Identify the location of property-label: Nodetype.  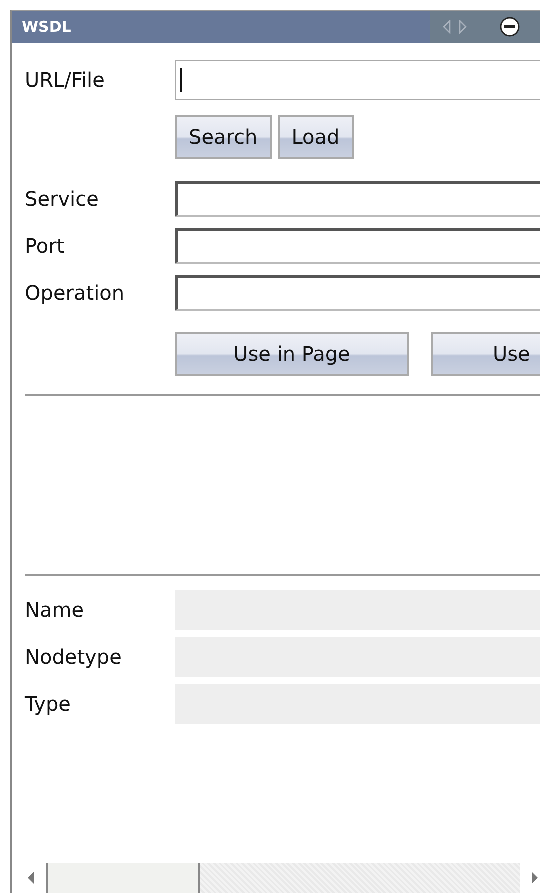
(74, 656).